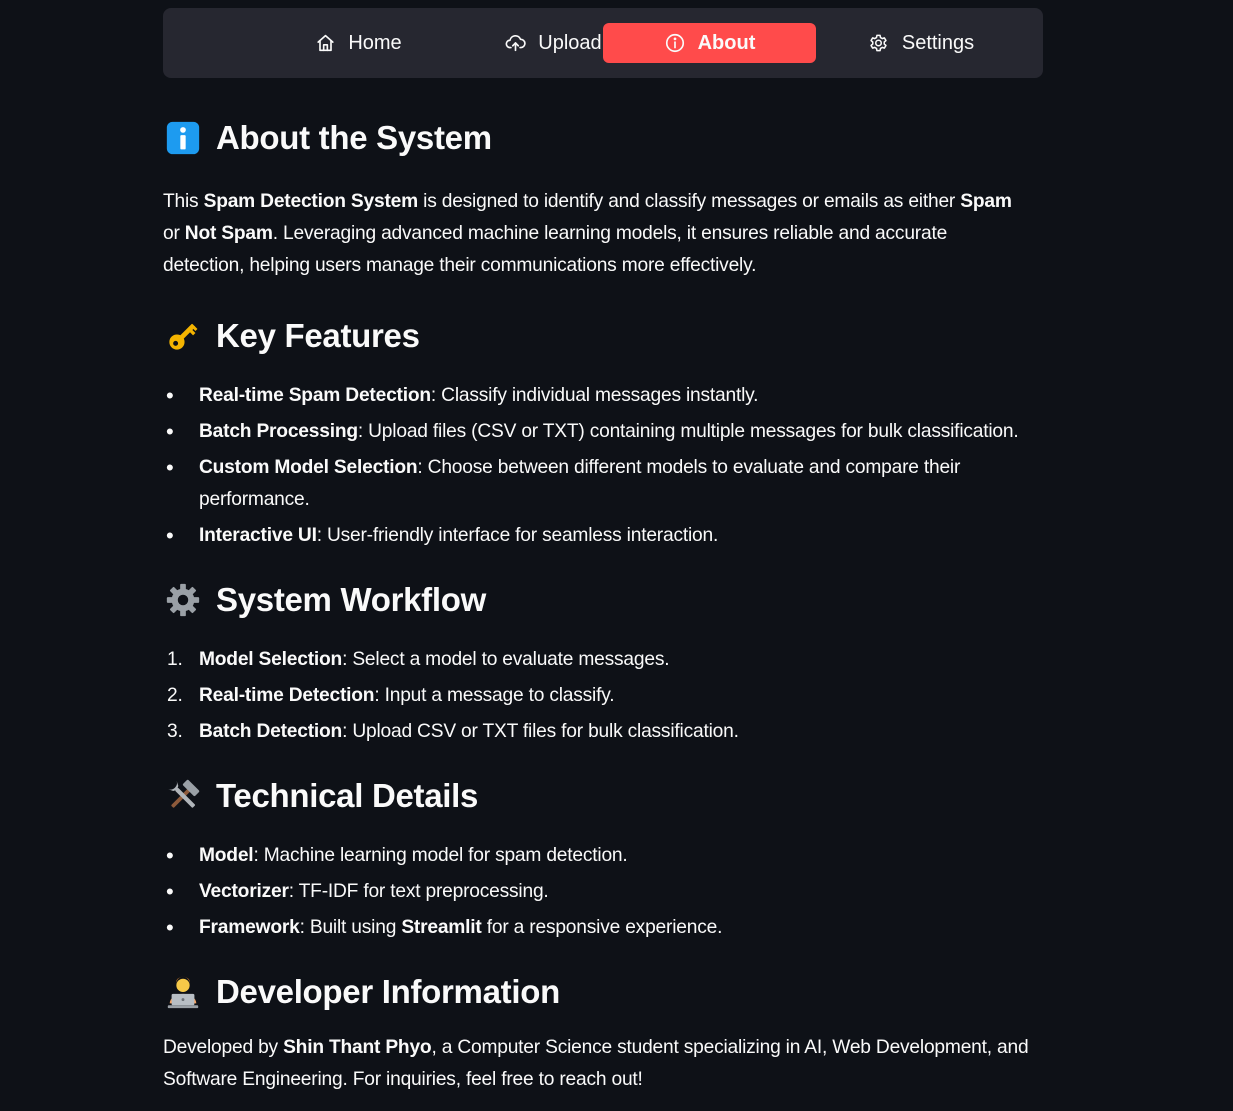  I want to click on technical-heading: Technical Details, so click(598, 796).